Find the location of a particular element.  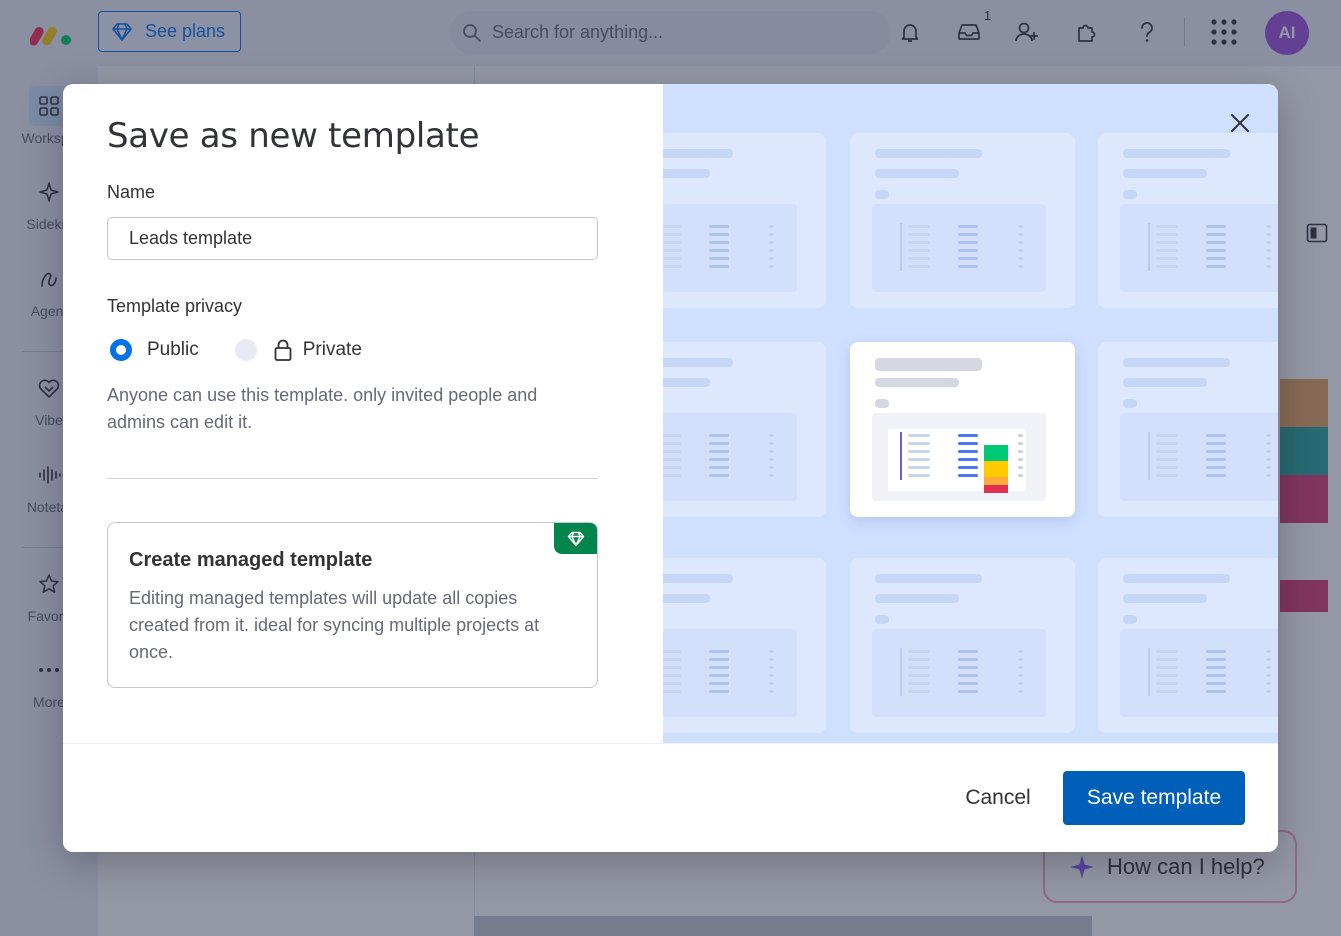

public-radio is located at coordinates (121, 350).